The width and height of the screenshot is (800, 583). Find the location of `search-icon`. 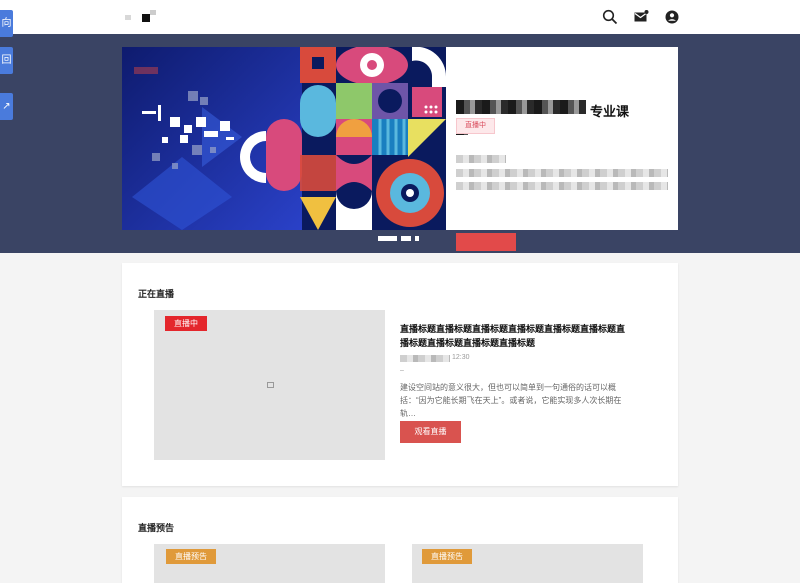

search-icon is located at coordinates (610, 17).